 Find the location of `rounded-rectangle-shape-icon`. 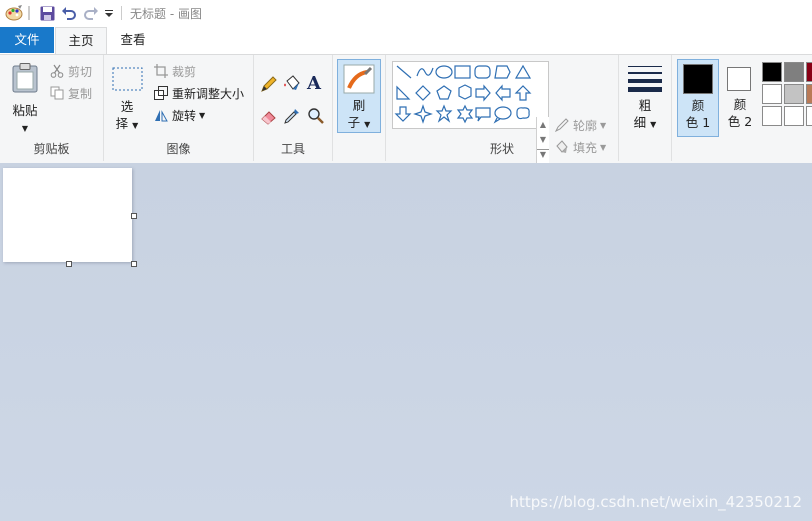

rounded-rectangle-shape-icon is located at coordinates (482, 72).